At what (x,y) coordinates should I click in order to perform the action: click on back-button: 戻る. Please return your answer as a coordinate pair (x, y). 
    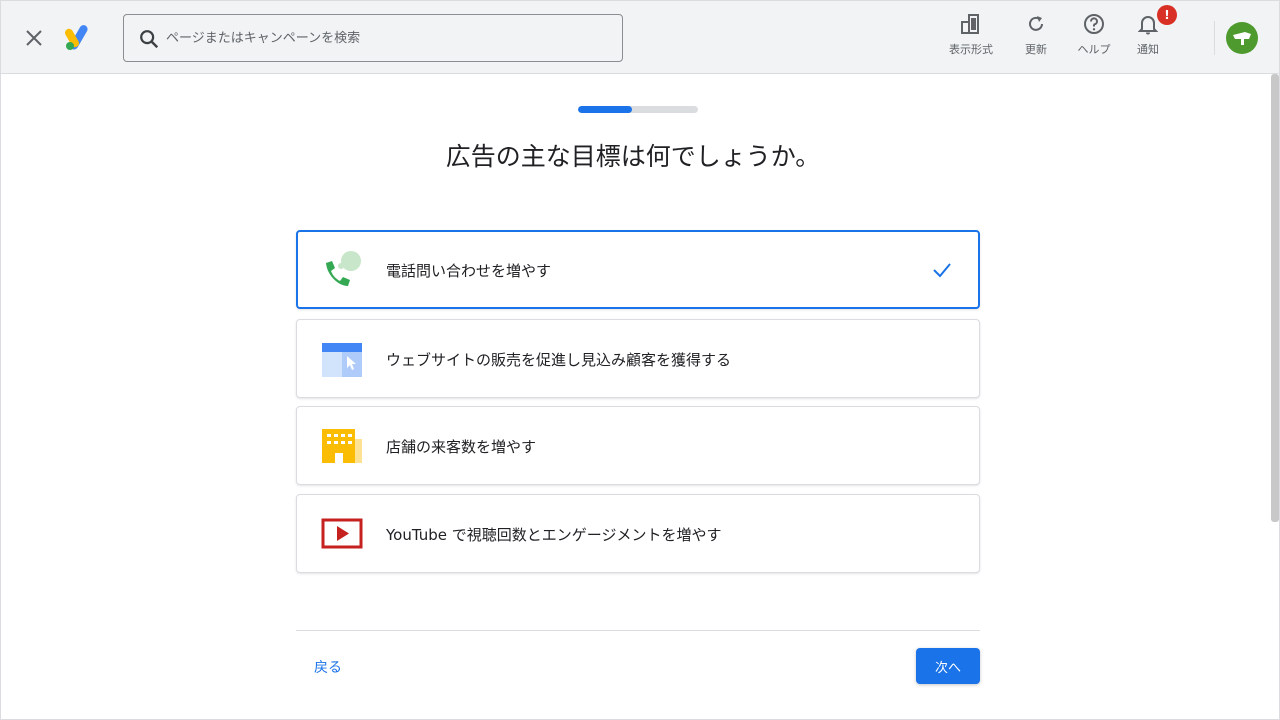
    Looking at the image, I should click on (328, 667).